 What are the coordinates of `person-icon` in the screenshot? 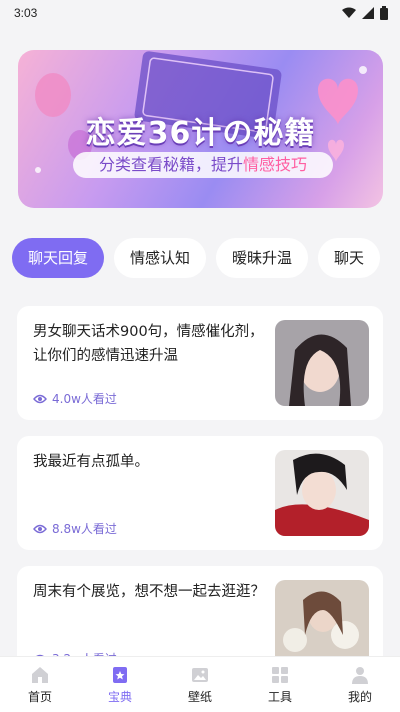 It's located at (360, 675).